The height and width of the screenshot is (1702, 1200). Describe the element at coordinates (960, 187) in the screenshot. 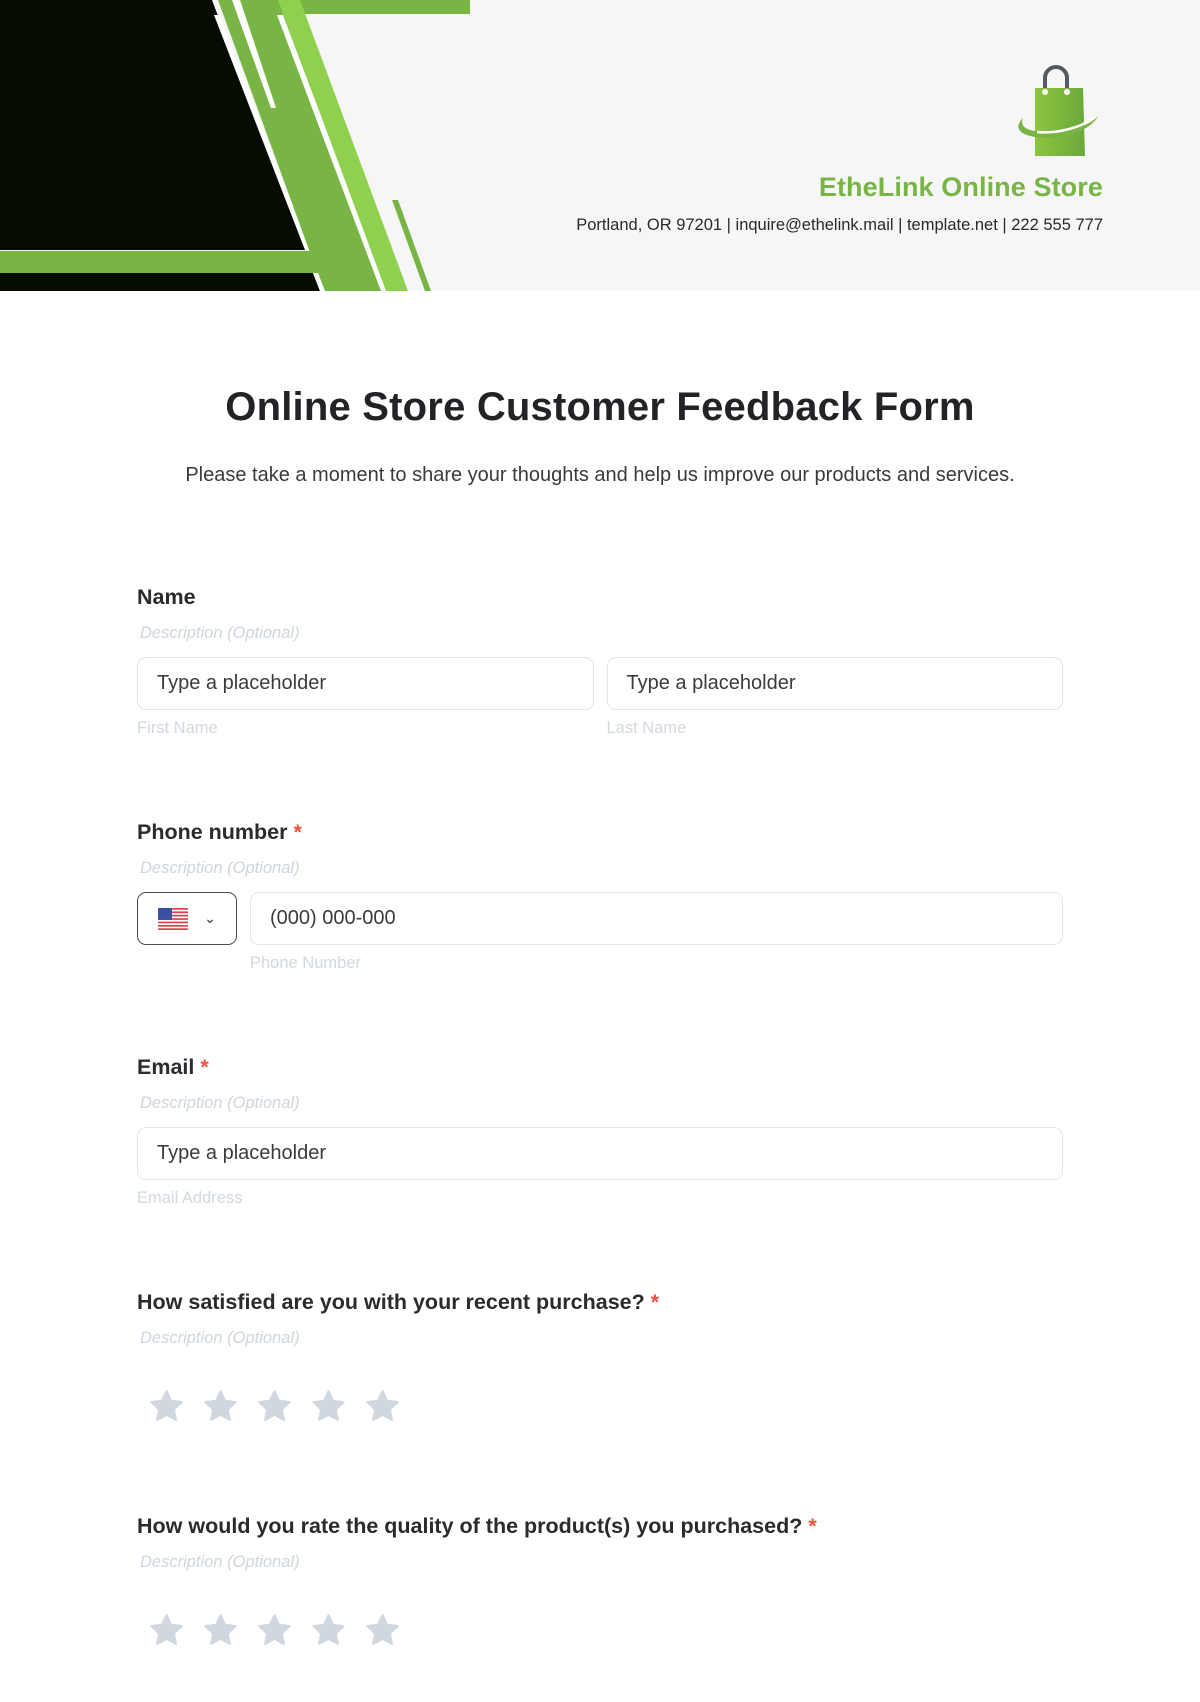

I see `store-name: EtheLink Online Store` at that location.